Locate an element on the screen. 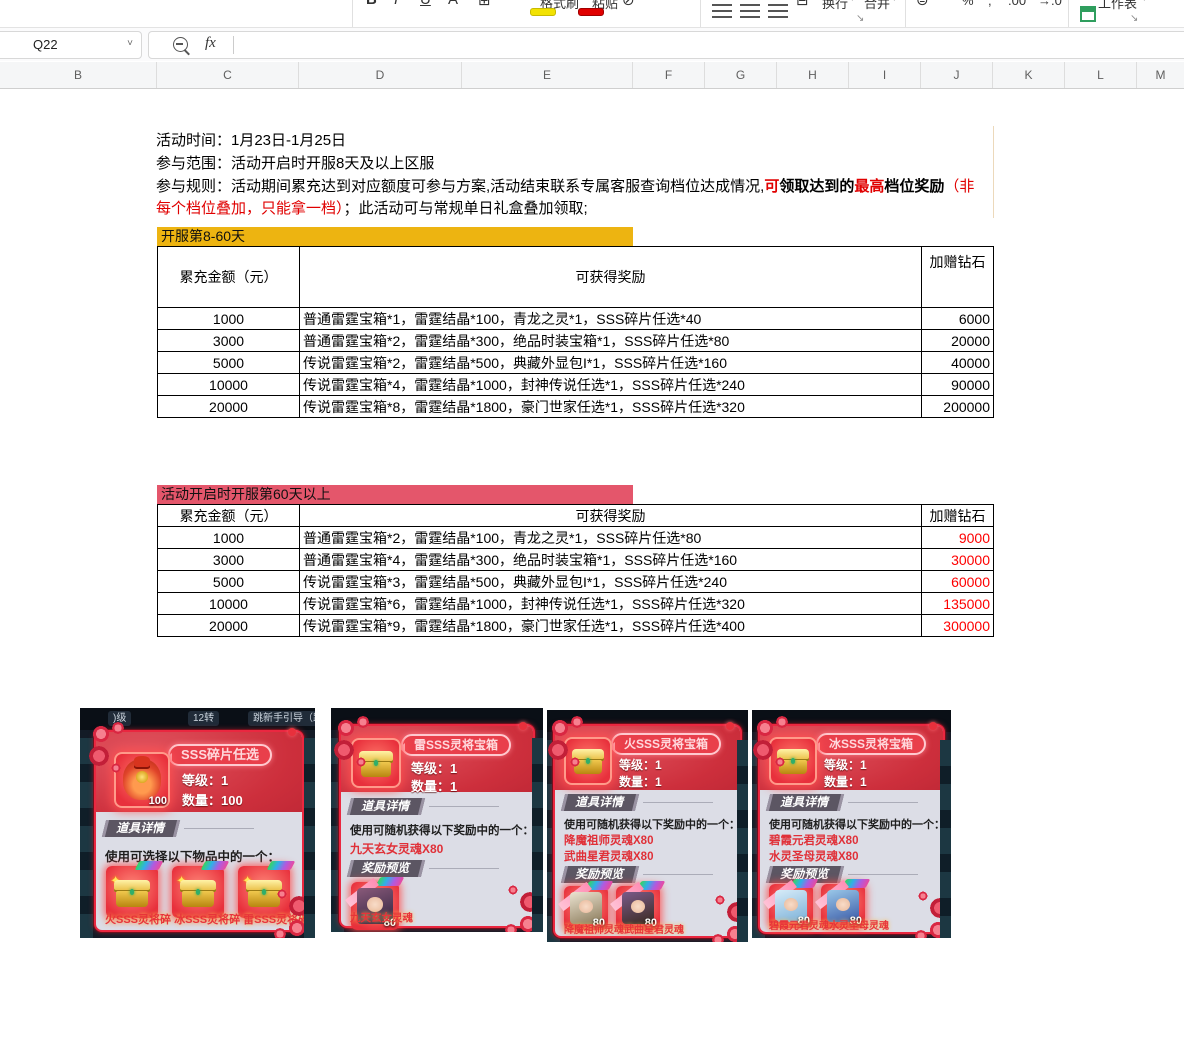  magnifier-icon is located at coordinates (180, 44).